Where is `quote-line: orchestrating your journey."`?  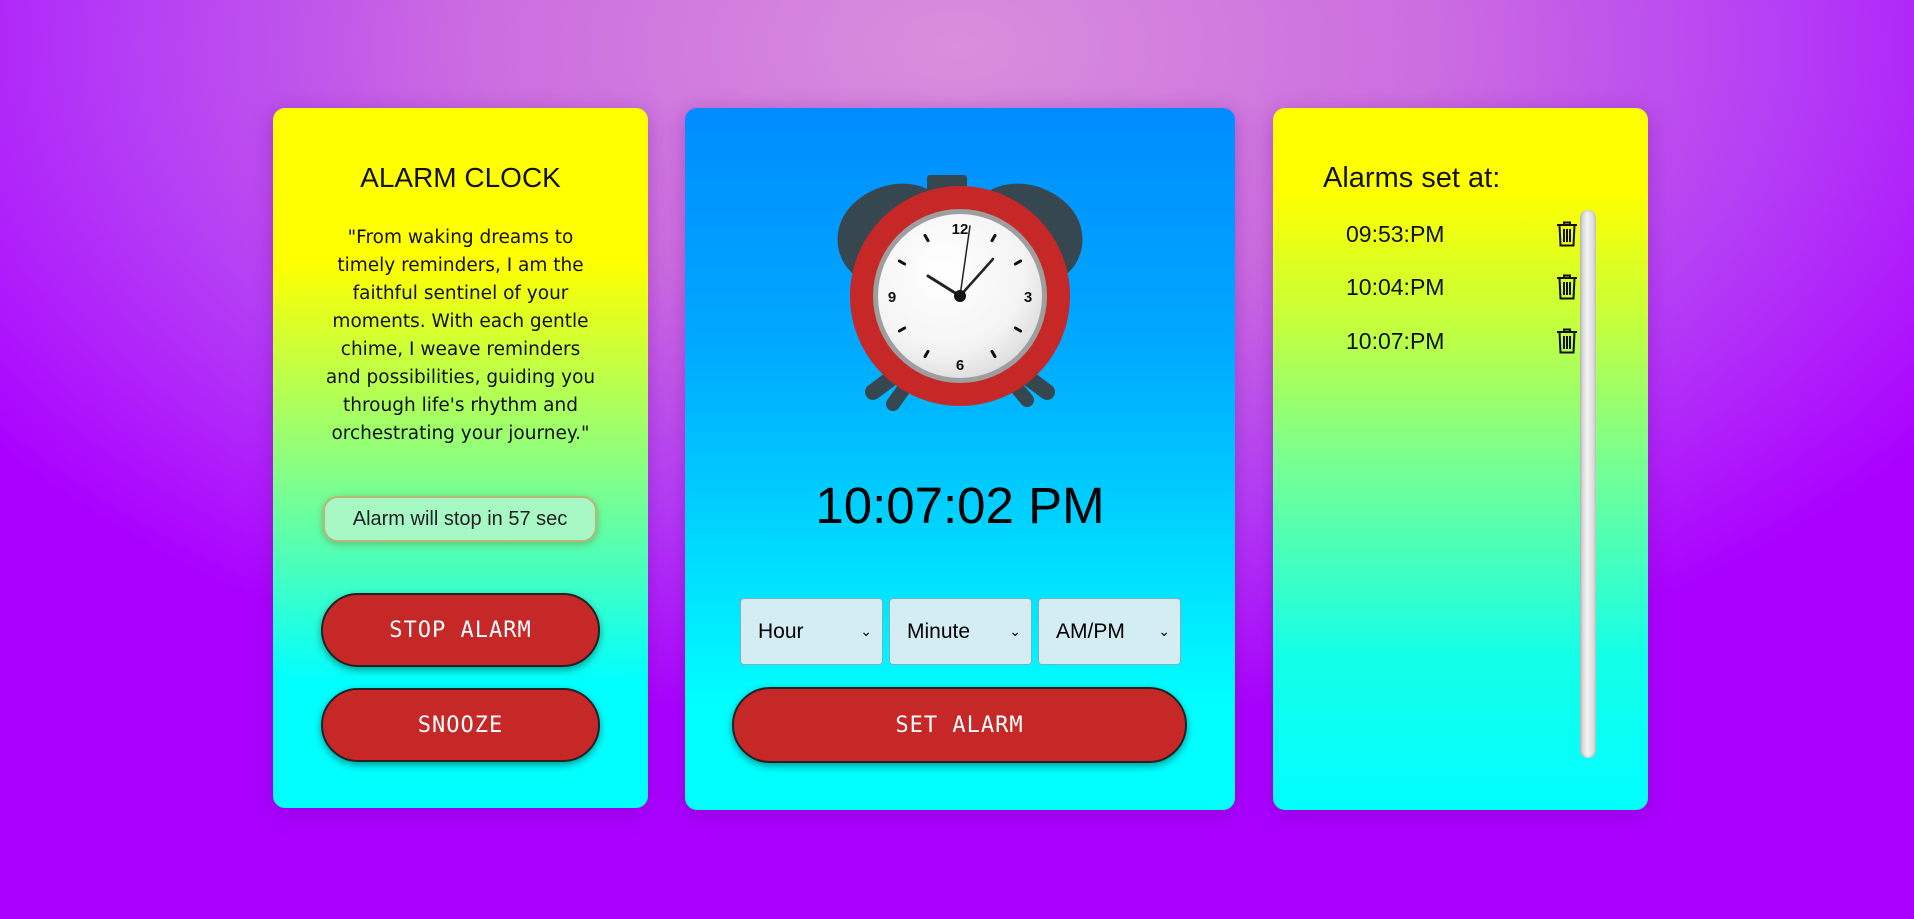
quote-line: orchestrating your journey." is located at coordinates (460, 433).